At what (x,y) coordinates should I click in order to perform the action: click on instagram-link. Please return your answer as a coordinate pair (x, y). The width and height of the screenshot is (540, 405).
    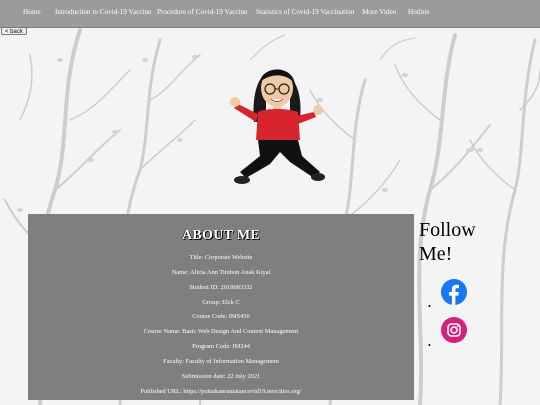
    Looking at the image, I should click on (454, 330).